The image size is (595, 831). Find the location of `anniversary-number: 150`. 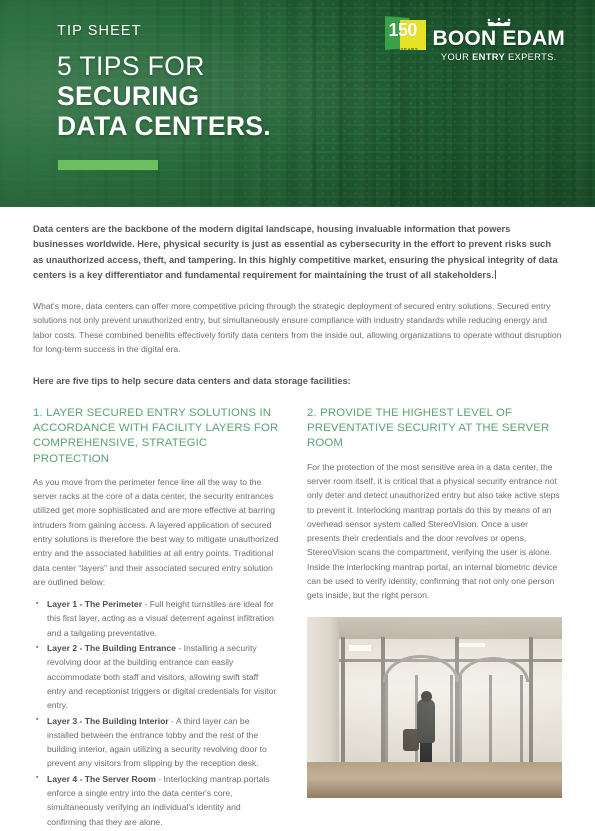

anniversary-number: 150 is located at coordinates (403, 30).